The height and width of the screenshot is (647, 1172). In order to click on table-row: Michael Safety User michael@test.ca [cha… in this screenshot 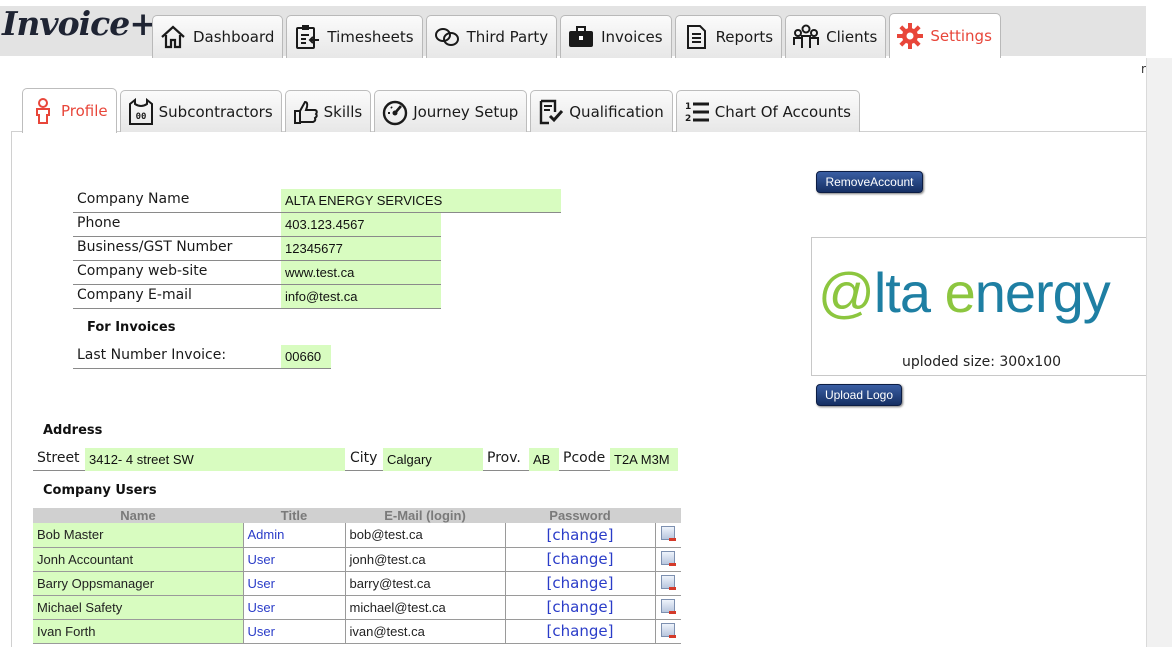, I will do `click(357, 607)`.